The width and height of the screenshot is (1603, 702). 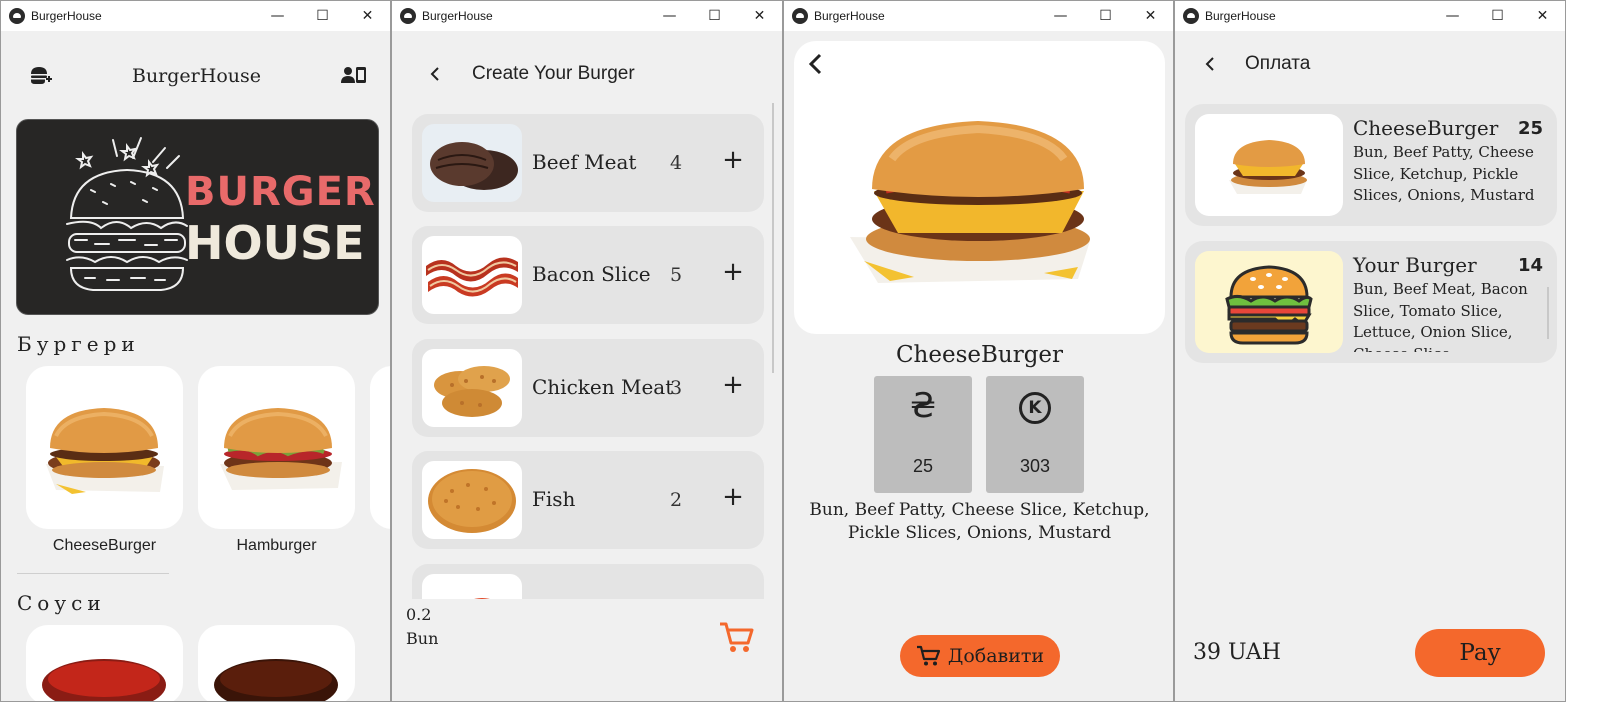 I want to click on add-to-cart-label: Добавити, so click(x=996, y=656).